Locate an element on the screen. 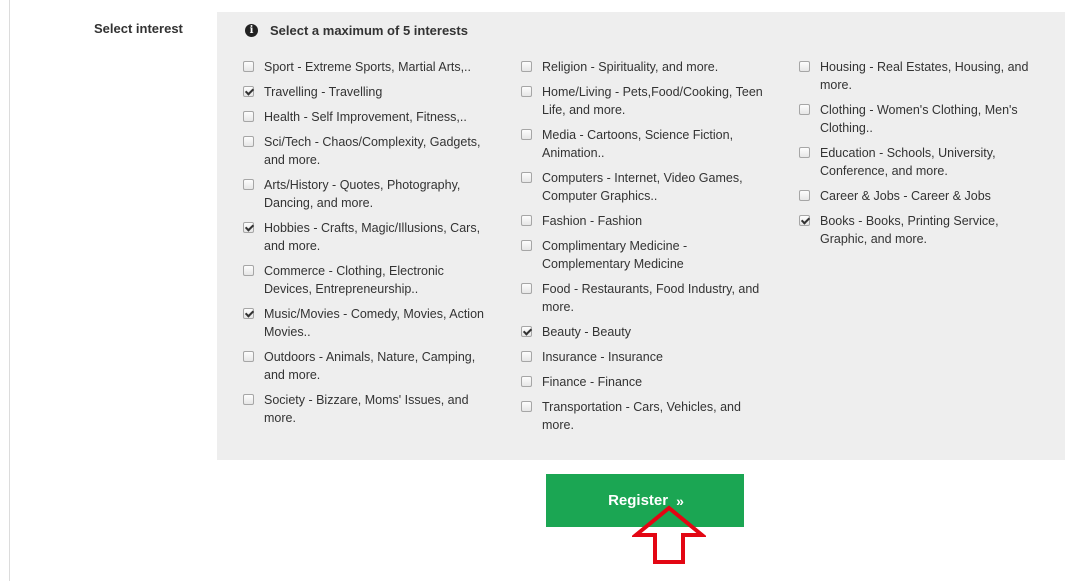 The width and height of the screenshot is (1067, 581). interest-option: Religion - Spirituality, and more. is located at coordinates (646, 67).